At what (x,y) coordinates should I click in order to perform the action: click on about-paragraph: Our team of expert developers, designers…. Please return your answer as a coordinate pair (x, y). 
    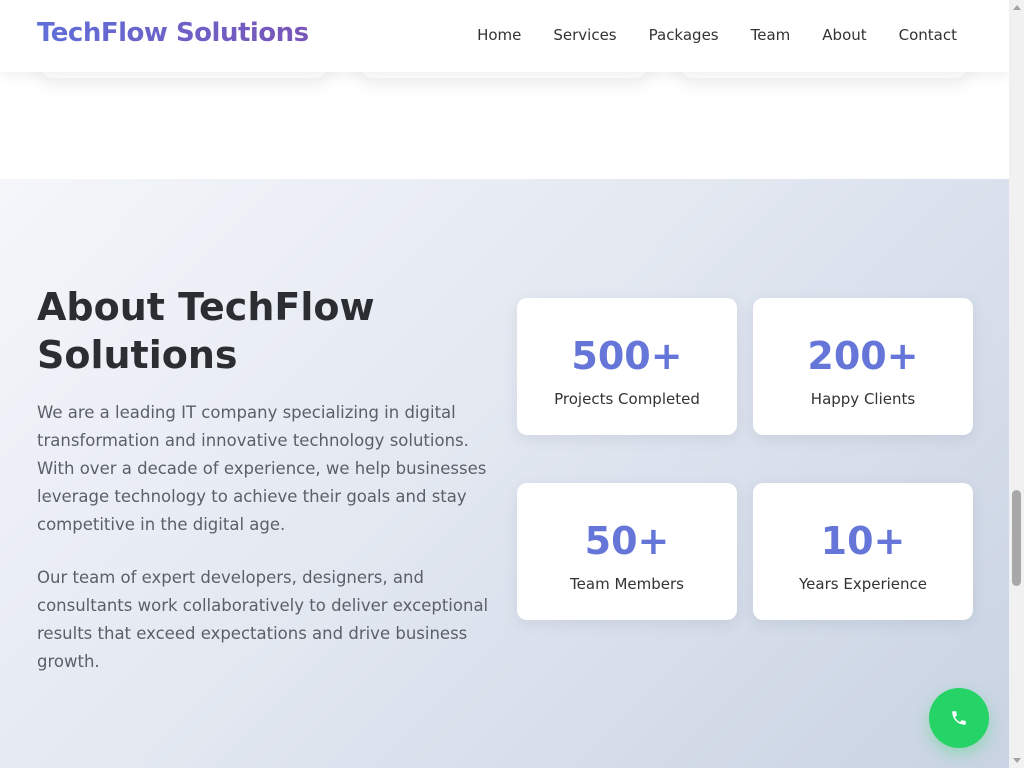
    Looking at the image, I should click on (263, 619).